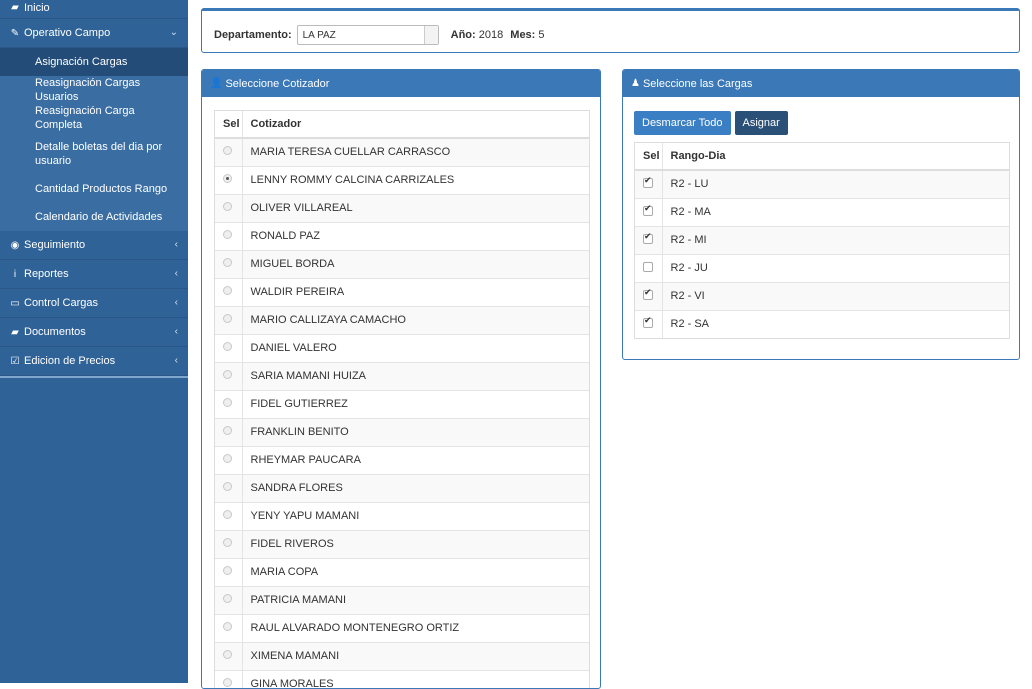 The height and width of the screenshot is (689, 1032). What do you see at coordinates (402, 347) in the screenshot?
I see `table-row: DANIEL VALERO` at bounding box center [402, 347].